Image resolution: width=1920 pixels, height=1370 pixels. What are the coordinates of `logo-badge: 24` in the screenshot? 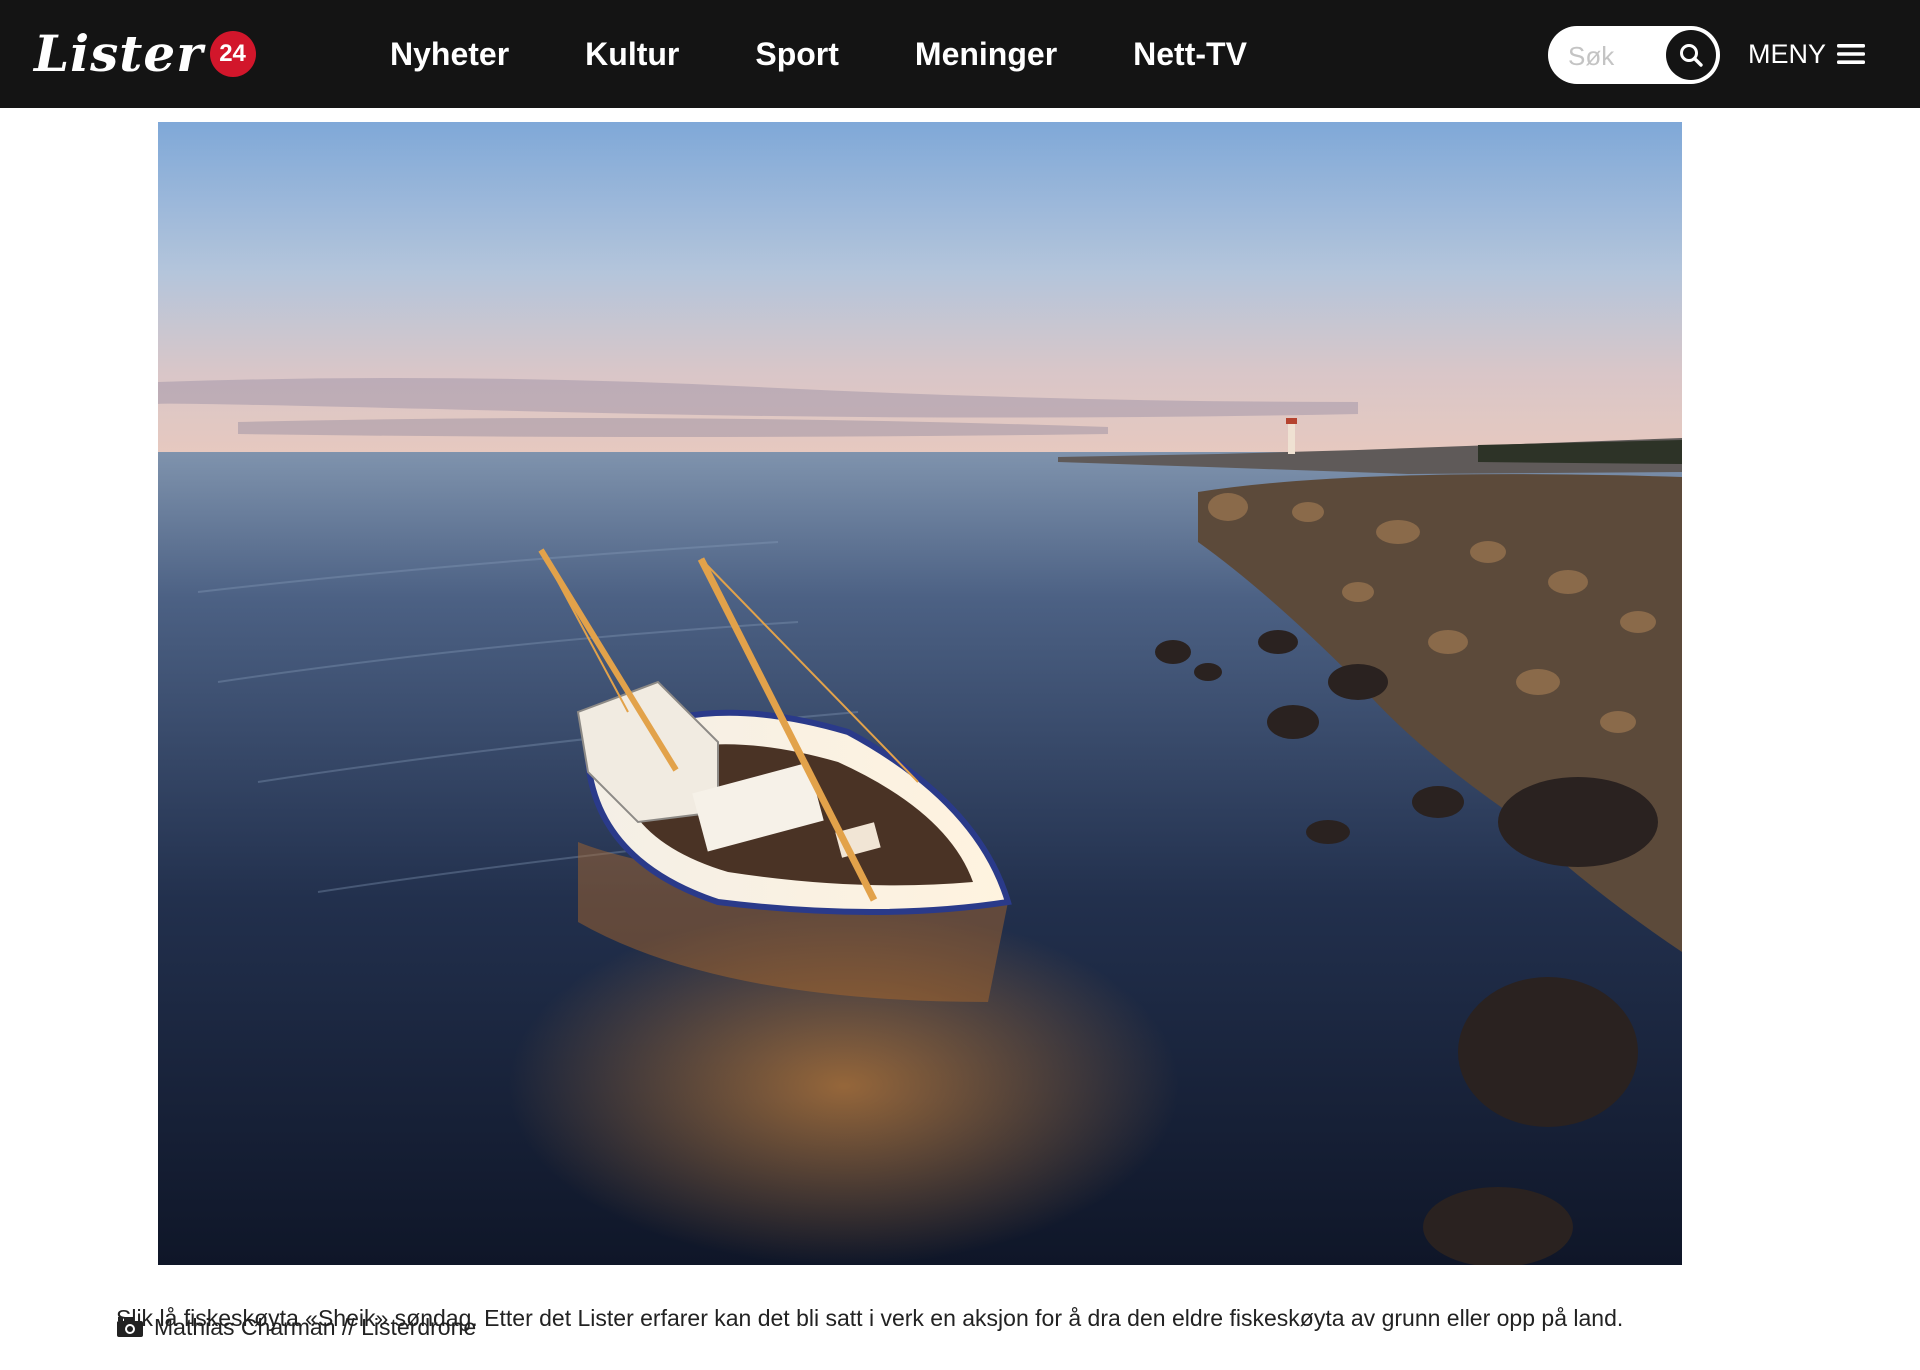 It's located at (232, 54).